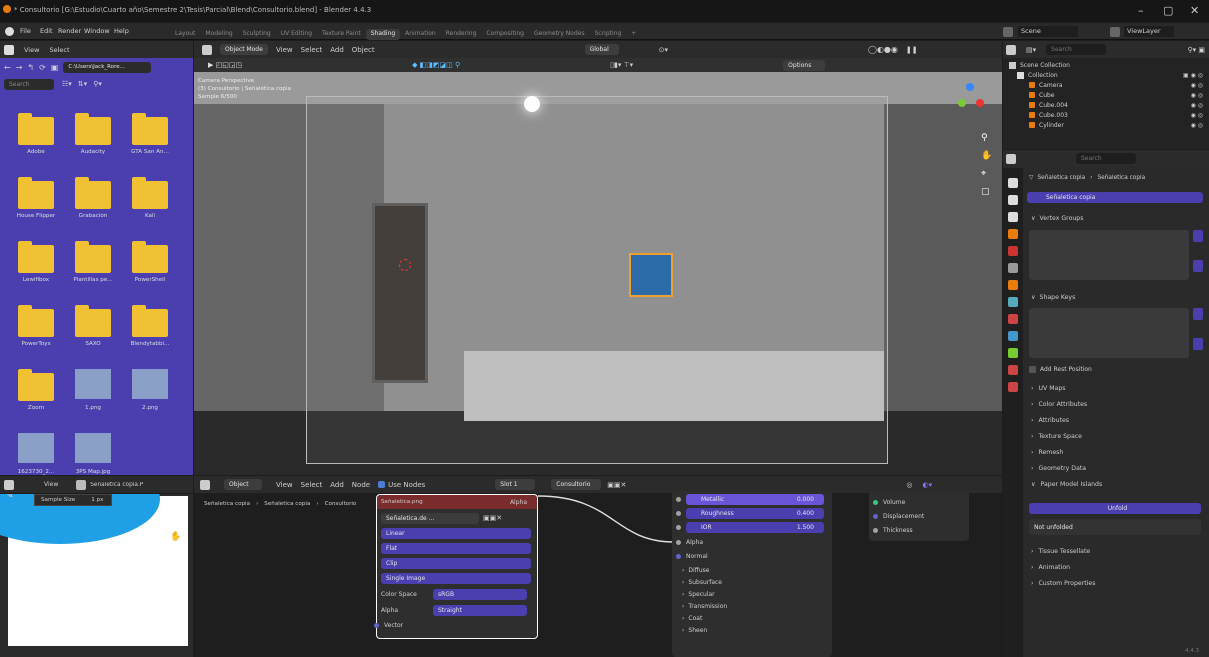 The image size is (1209, 657). I want to click on image-editor-view: ⚲ ✋ Sample Size 1 px ✎, so click(96, 575).